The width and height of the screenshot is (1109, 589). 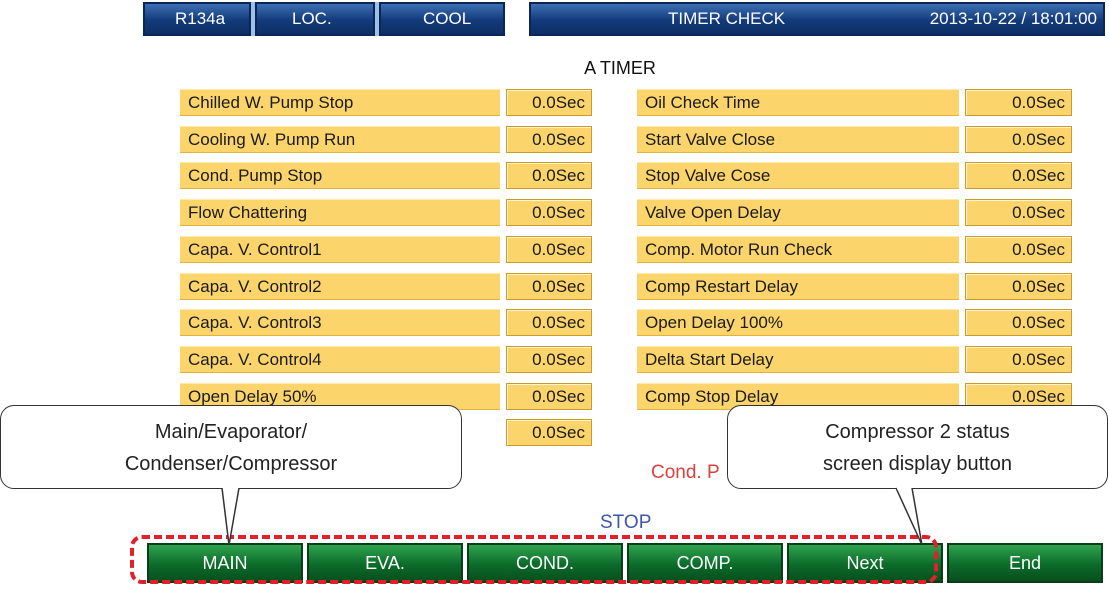 I want to click on timer-label: Capa. V. Control3, so click(x=340, y=323).